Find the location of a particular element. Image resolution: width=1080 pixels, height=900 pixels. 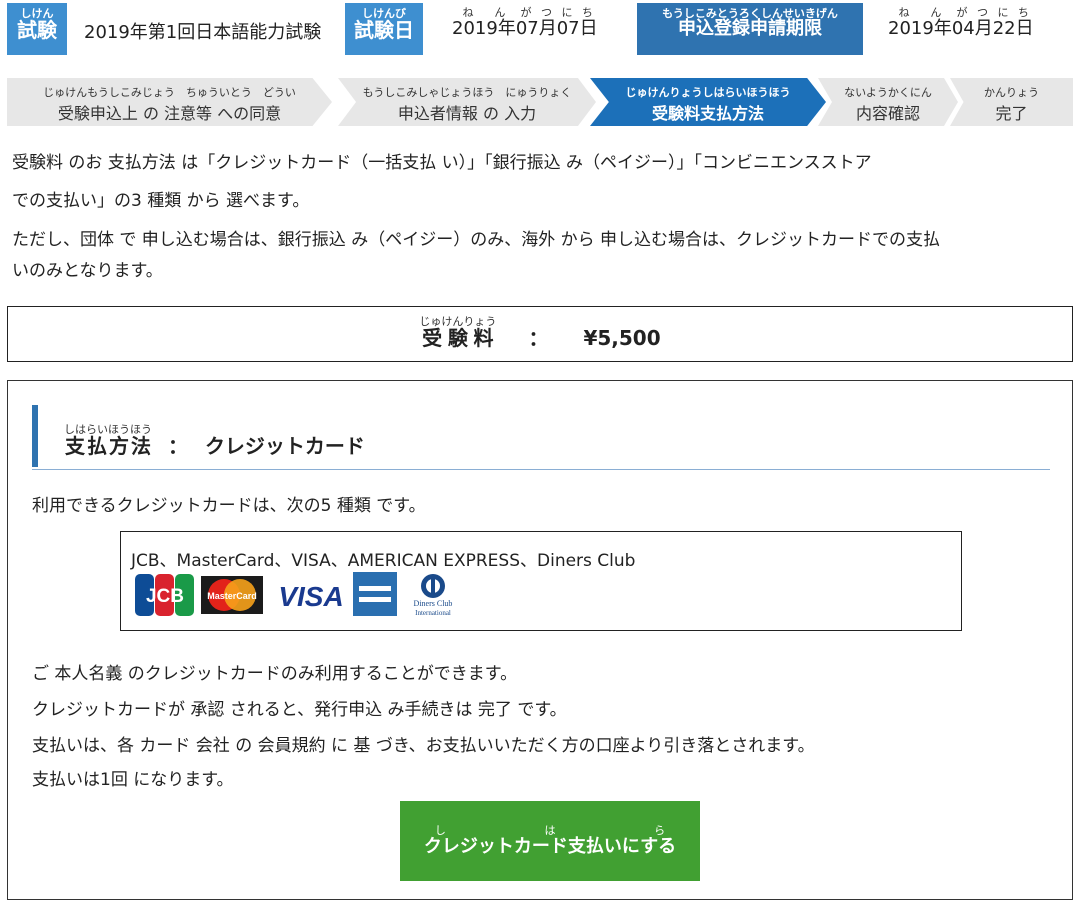

intro-line-2: での支払い」の3 種類 から 選べます。 is located at coordinates (161, 201).